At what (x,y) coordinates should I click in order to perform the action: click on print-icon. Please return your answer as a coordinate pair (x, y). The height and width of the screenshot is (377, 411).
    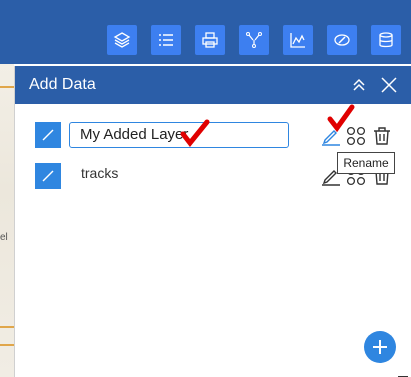
    Looking at the image, I should click on (210, 40).